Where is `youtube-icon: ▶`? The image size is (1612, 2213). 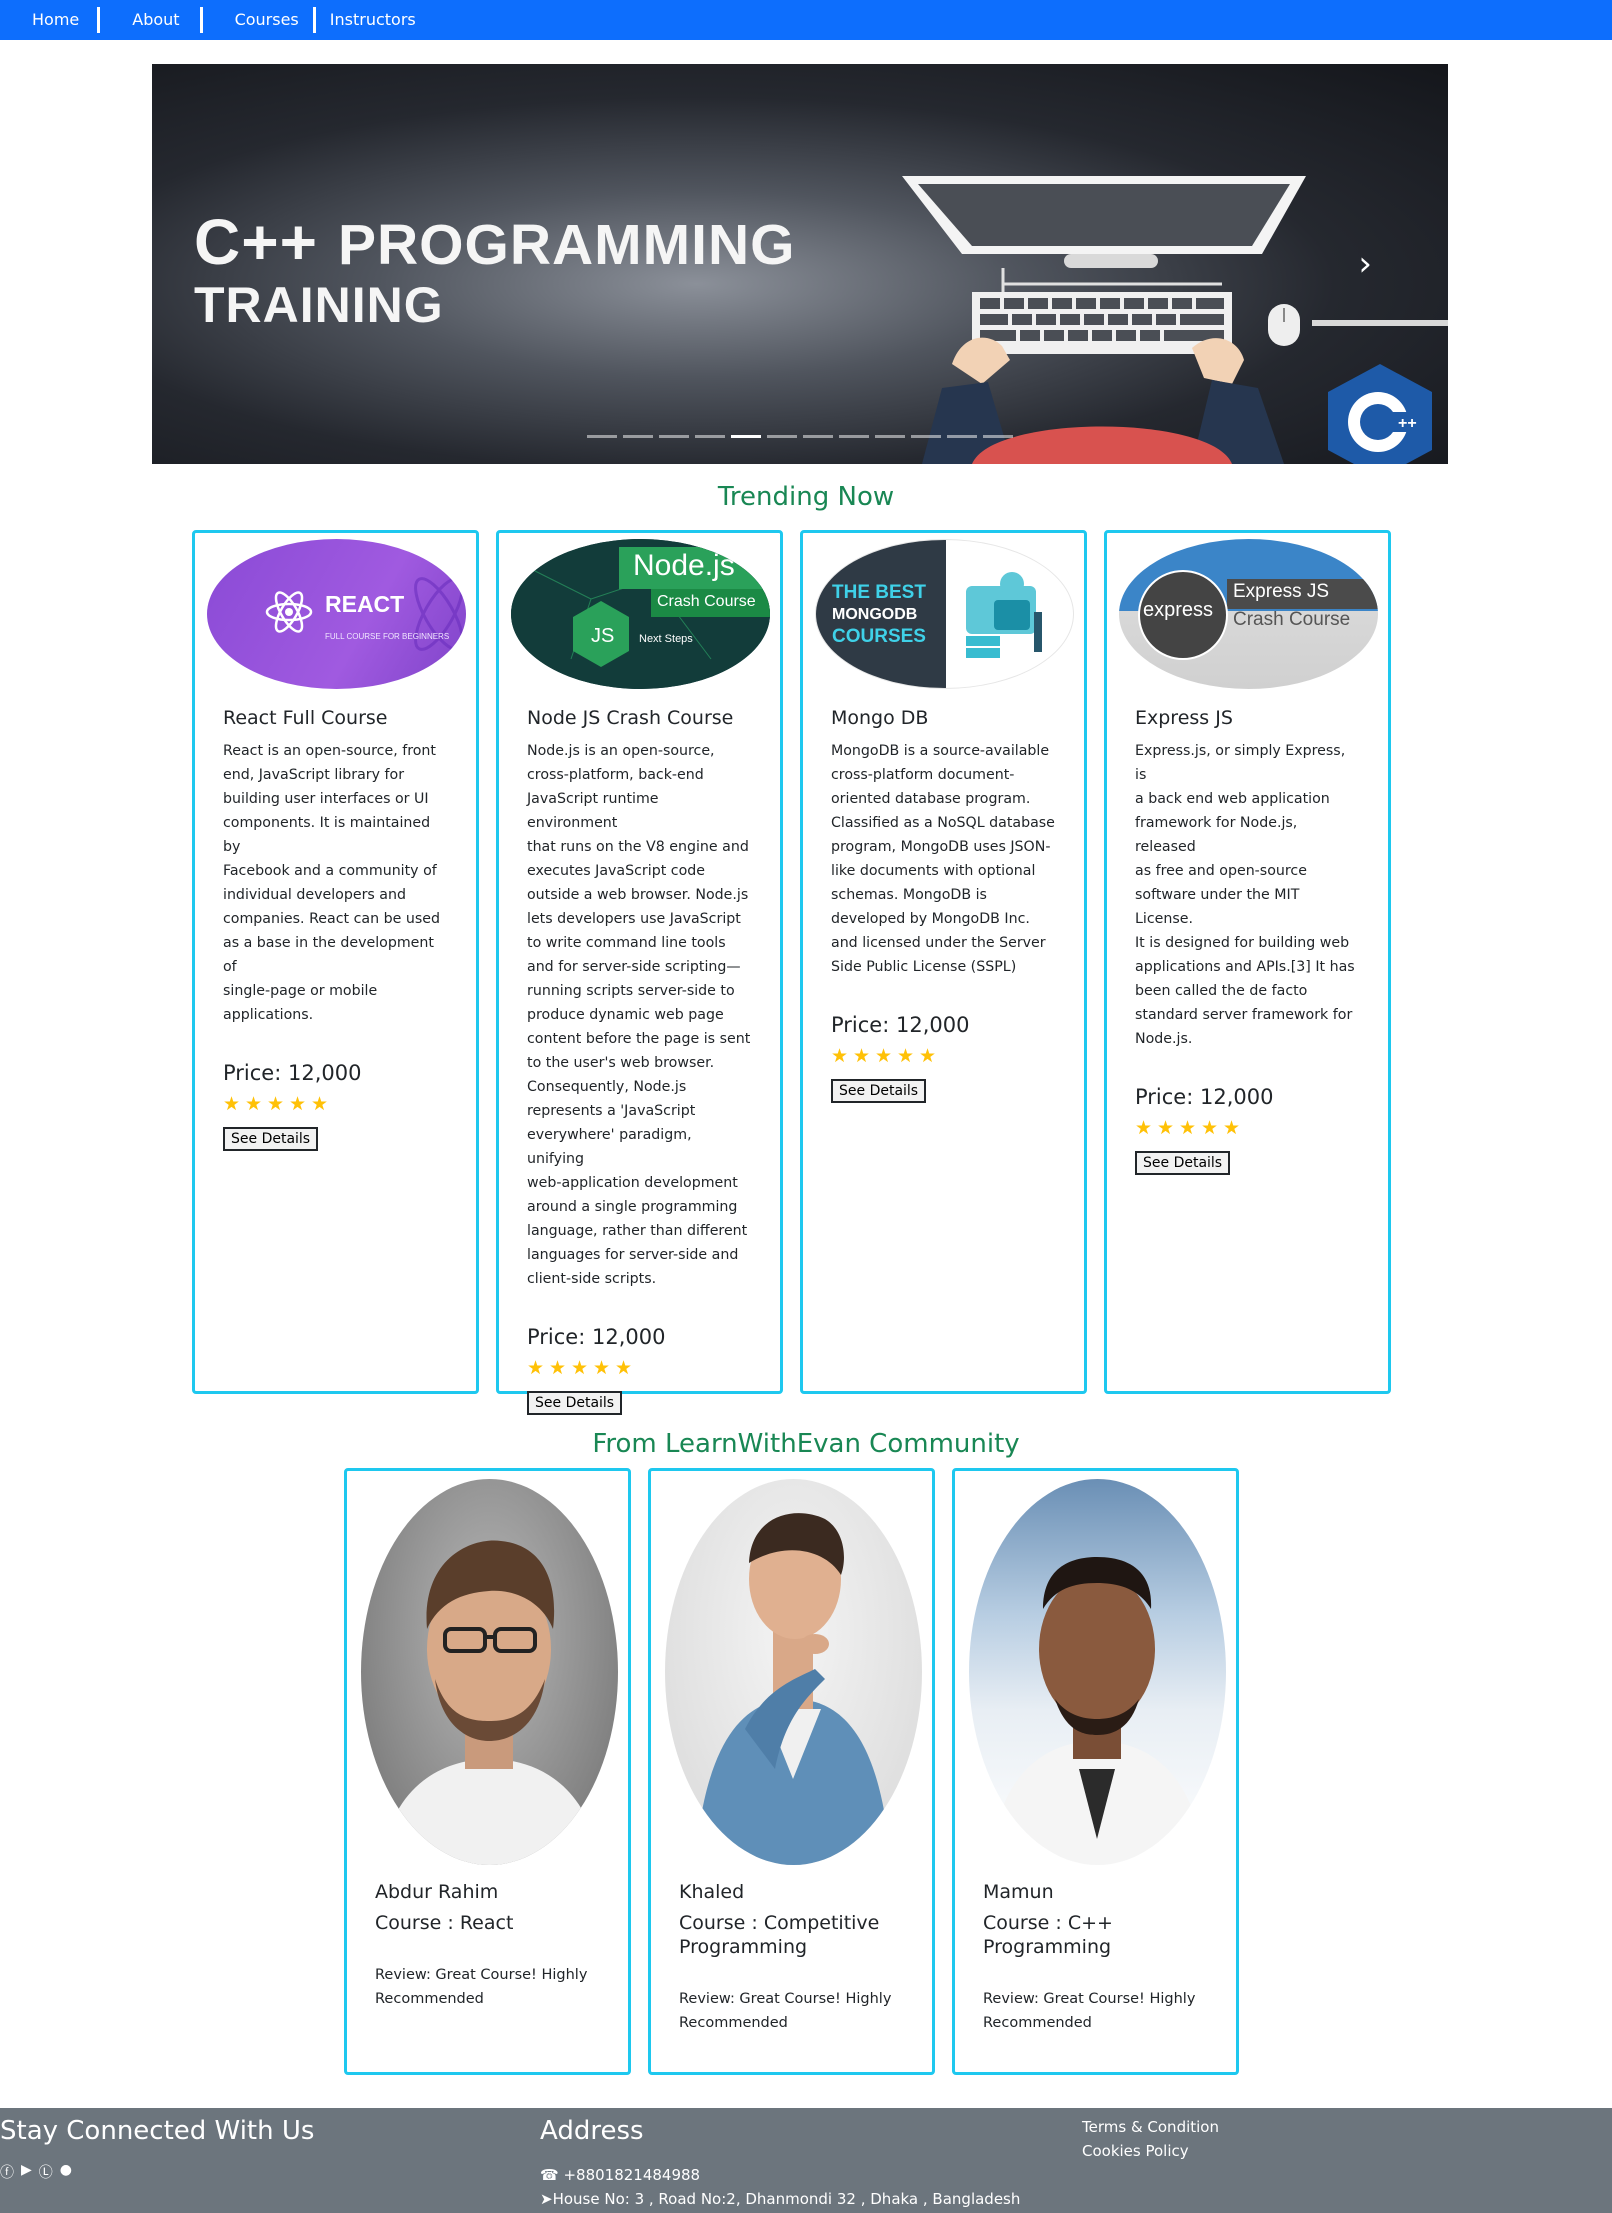 youtube-icon: ▶ is located at coordinates (26, 2172).